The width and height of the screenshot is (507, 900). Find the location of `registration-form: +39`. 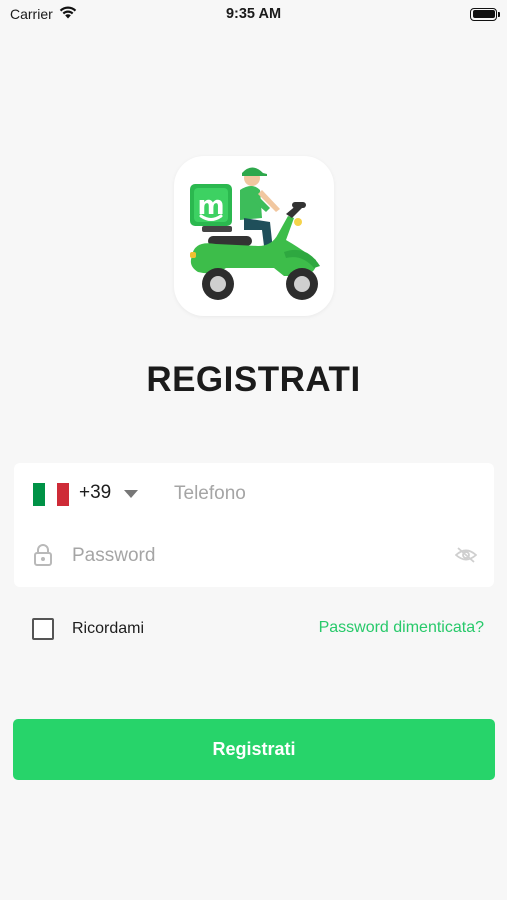

registration-form: +39 is located at coordinates (254, 525).